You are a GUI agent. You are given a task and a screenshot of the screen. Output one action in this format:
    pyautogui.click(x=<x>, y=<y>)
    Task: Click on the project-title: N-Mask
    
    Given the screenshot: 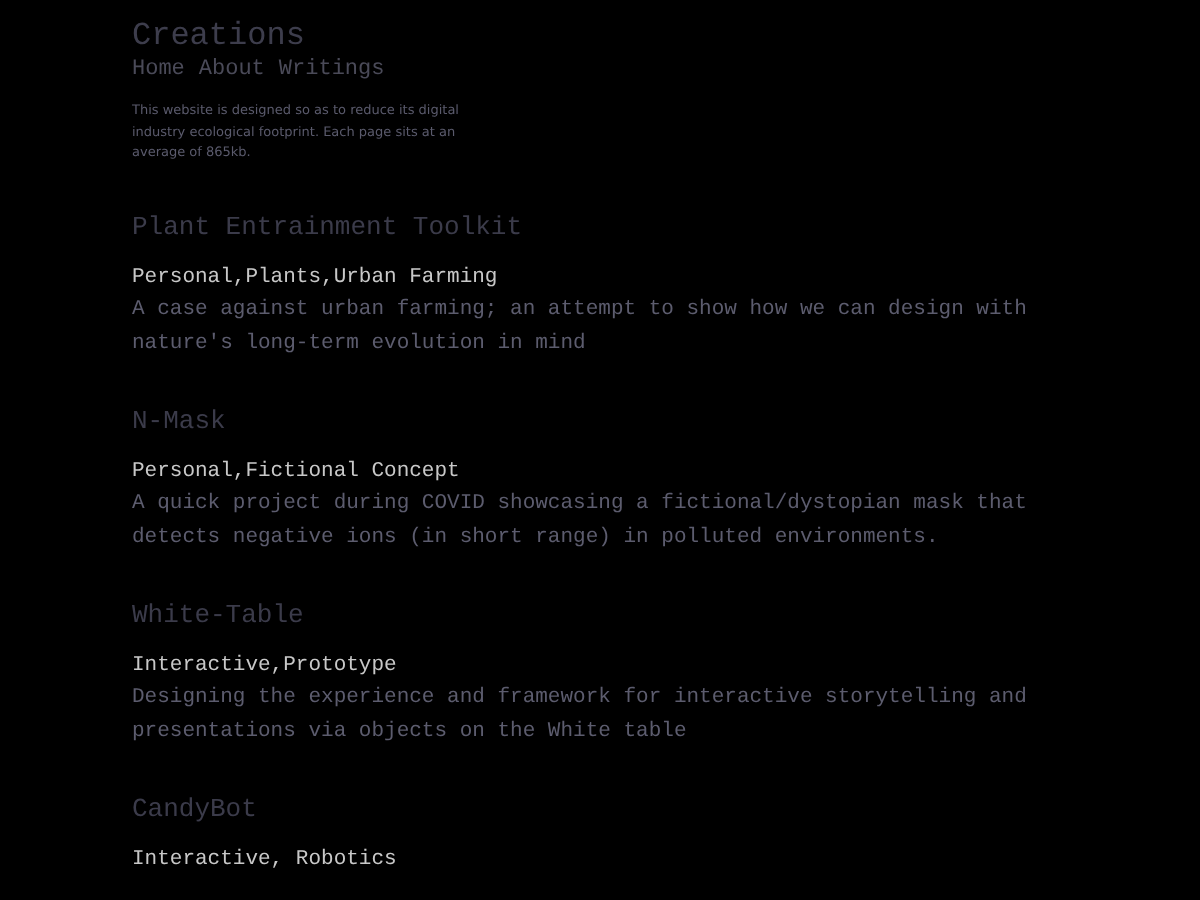 What is the action you would take?
    pyautogui.click(x=592, y=421)
    